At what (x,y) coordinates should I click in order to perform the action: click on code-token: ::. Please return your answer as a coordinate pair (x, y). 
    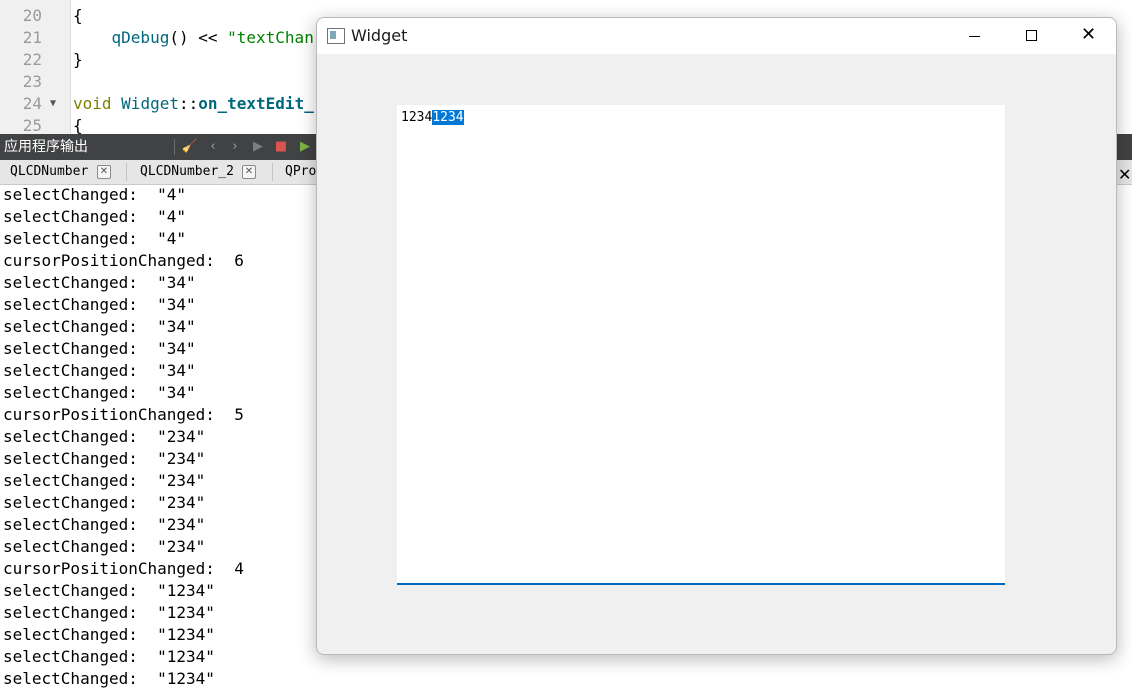
    Looking at the image, I should click on (188, 103).